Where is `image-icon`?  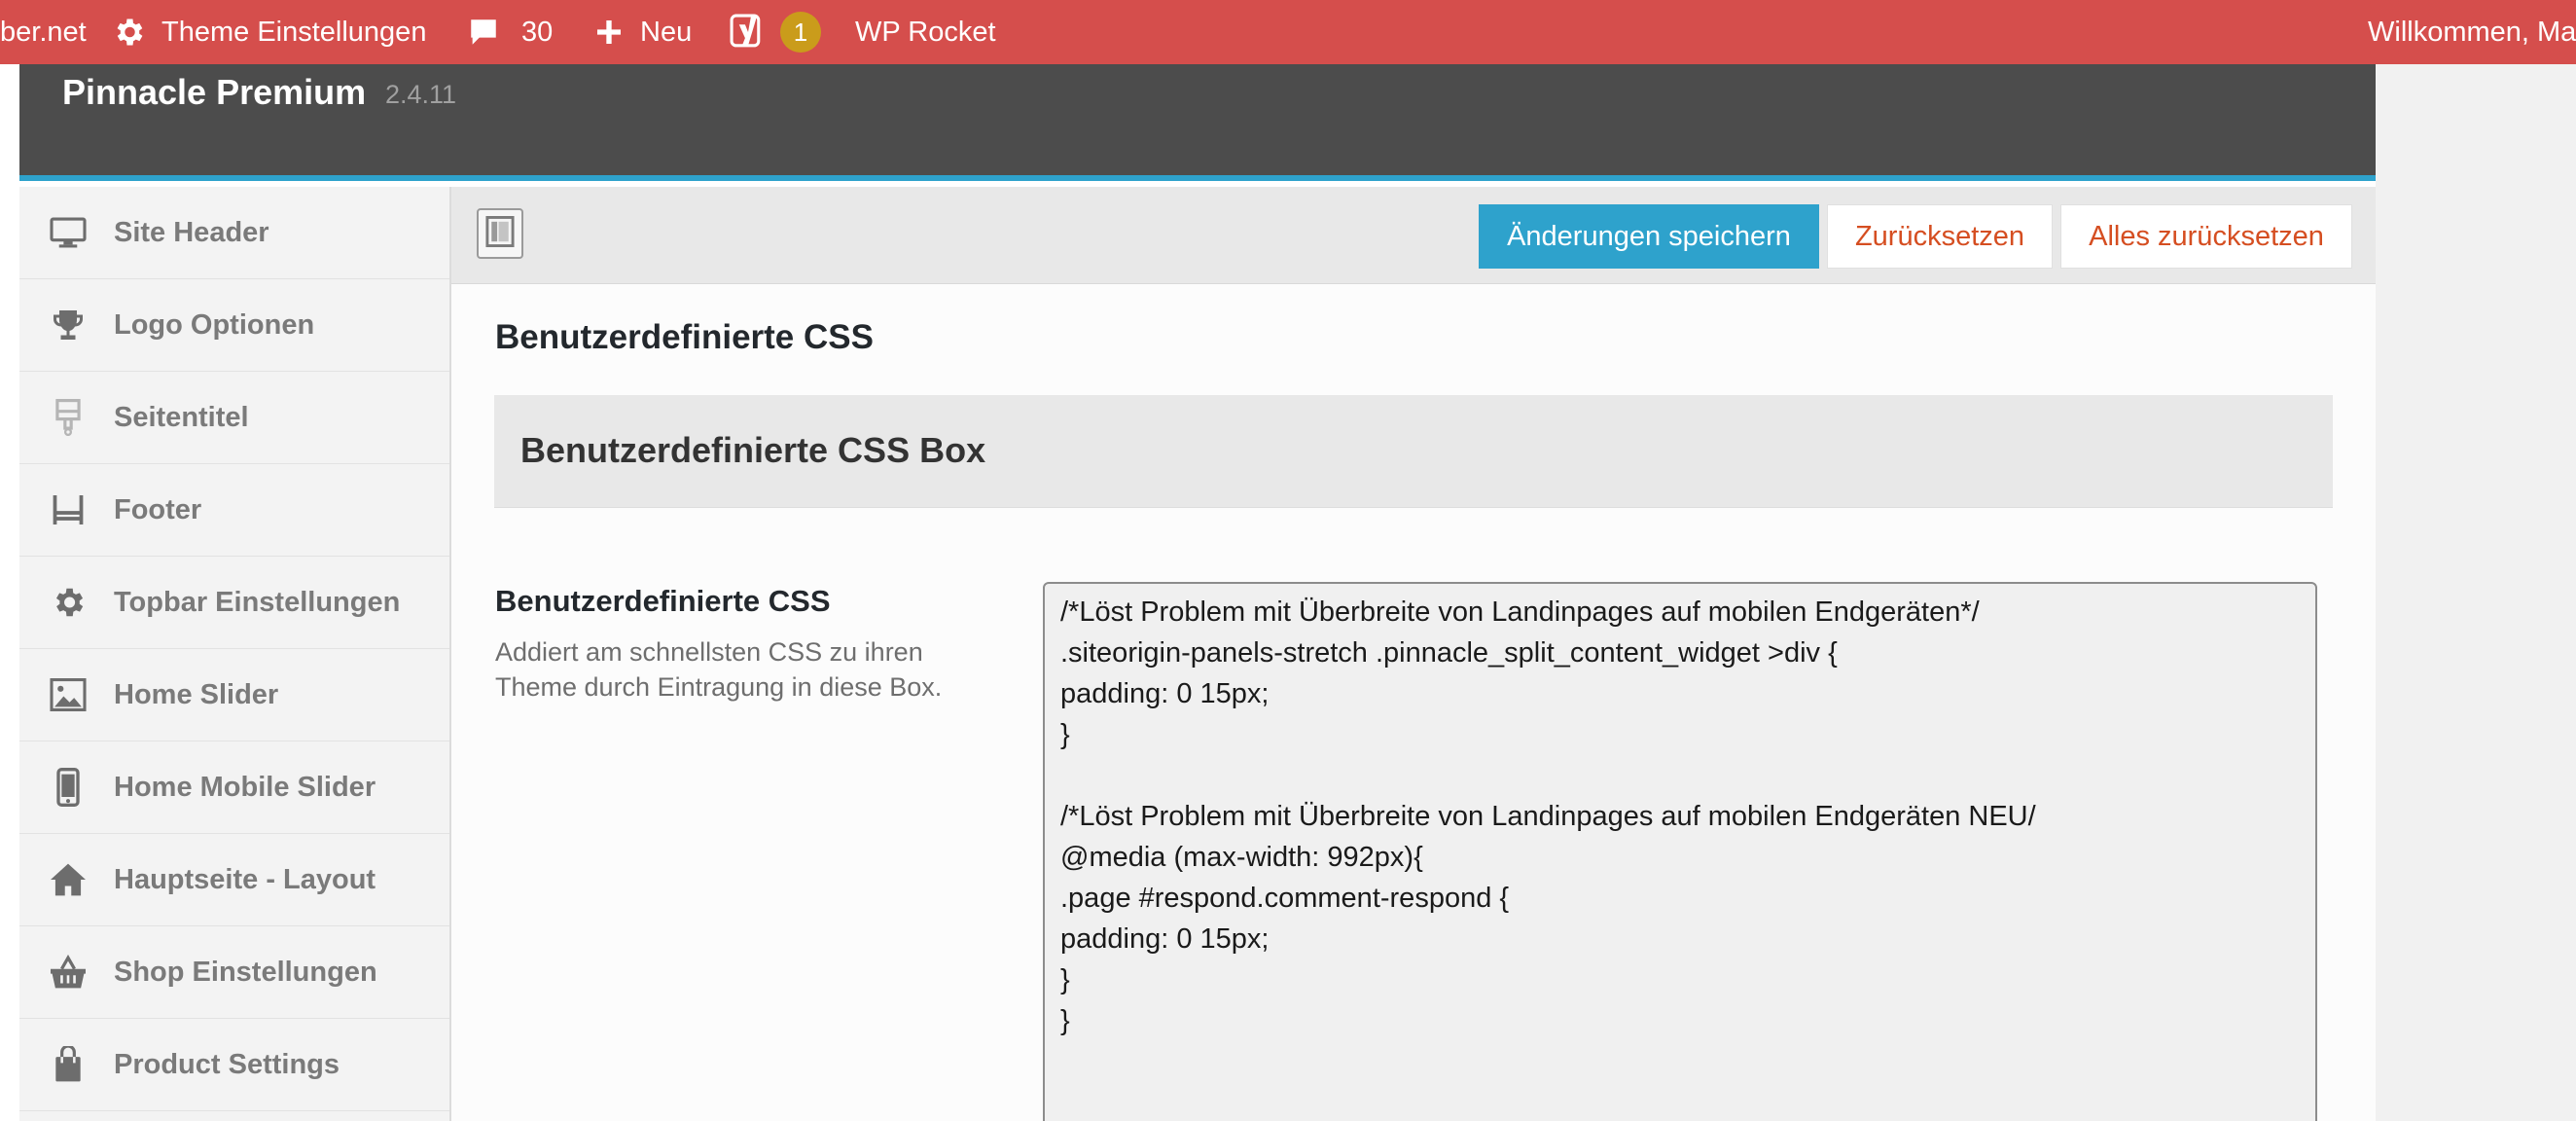
image-icon is located at coordinates (68, 694).